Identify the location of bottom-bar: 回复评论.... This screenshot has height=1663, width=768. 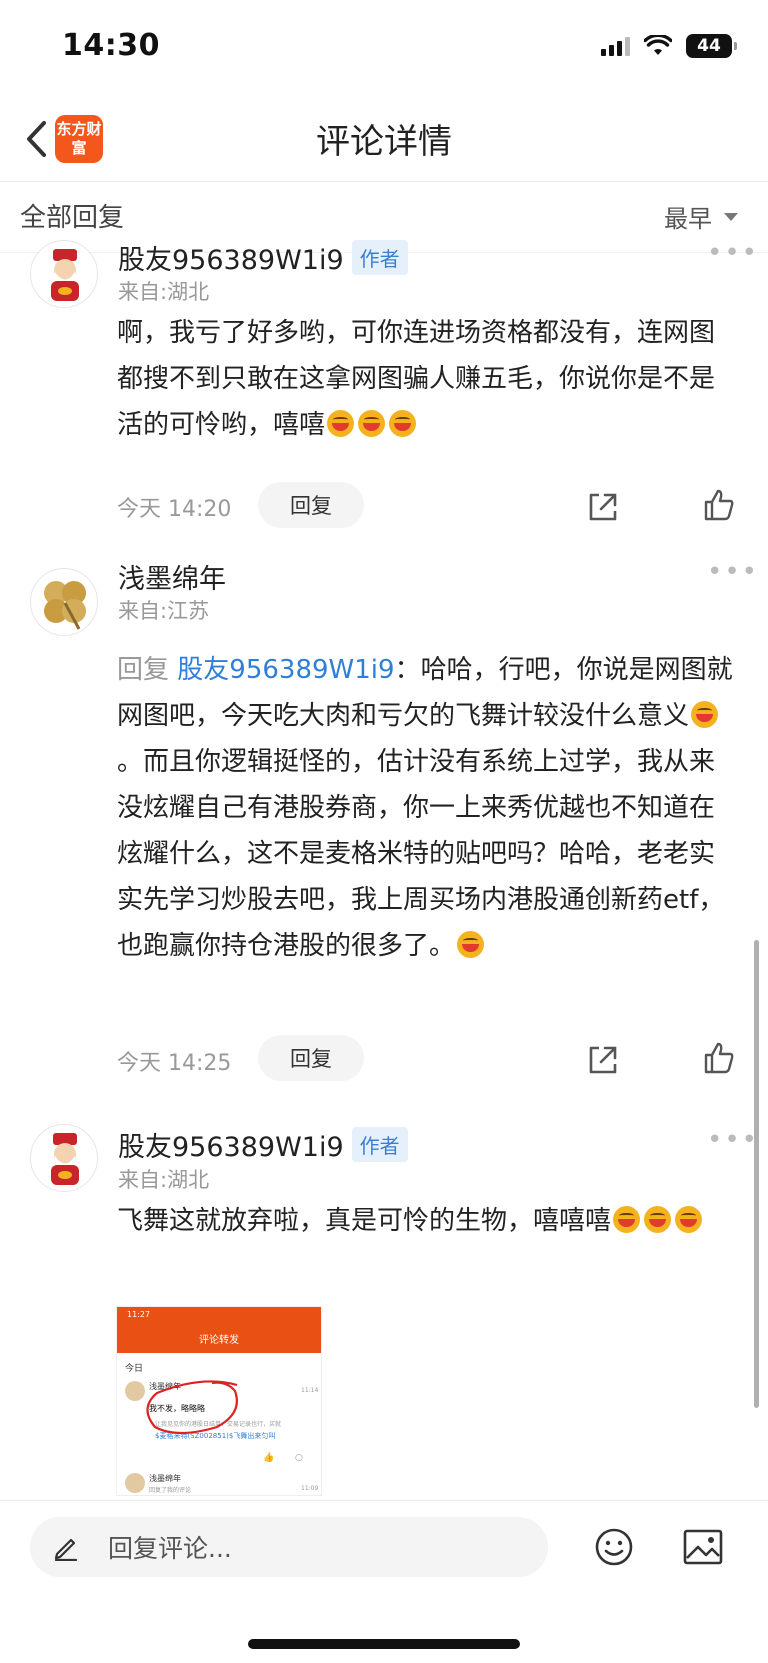
(384, 1581).